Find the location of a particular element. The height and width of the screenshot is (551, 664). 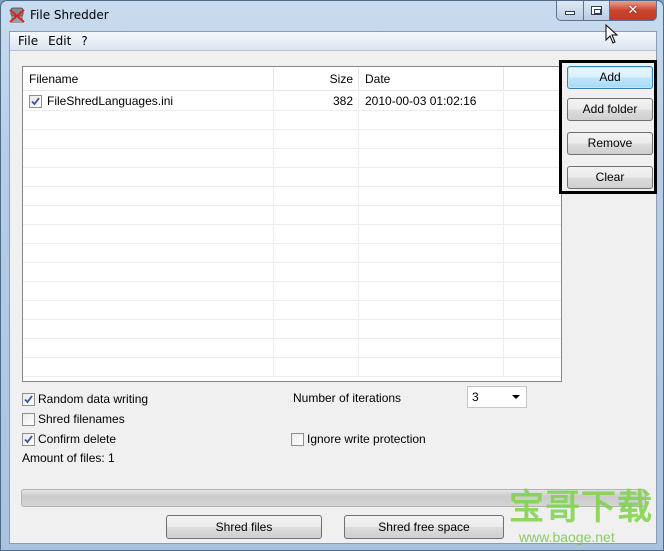

menu-bar: File Edit ? is located at coordinates (333, 41).